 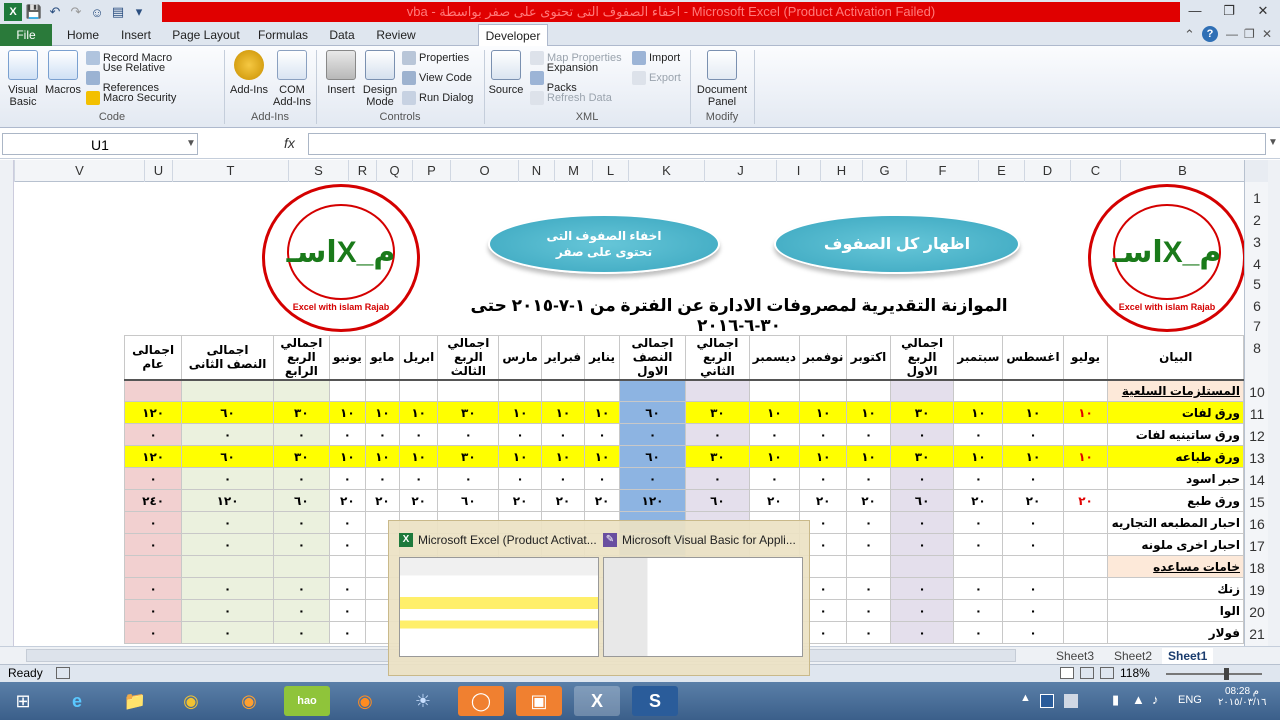 I want to click on row-header: 8, so click(x=1257, y=348).